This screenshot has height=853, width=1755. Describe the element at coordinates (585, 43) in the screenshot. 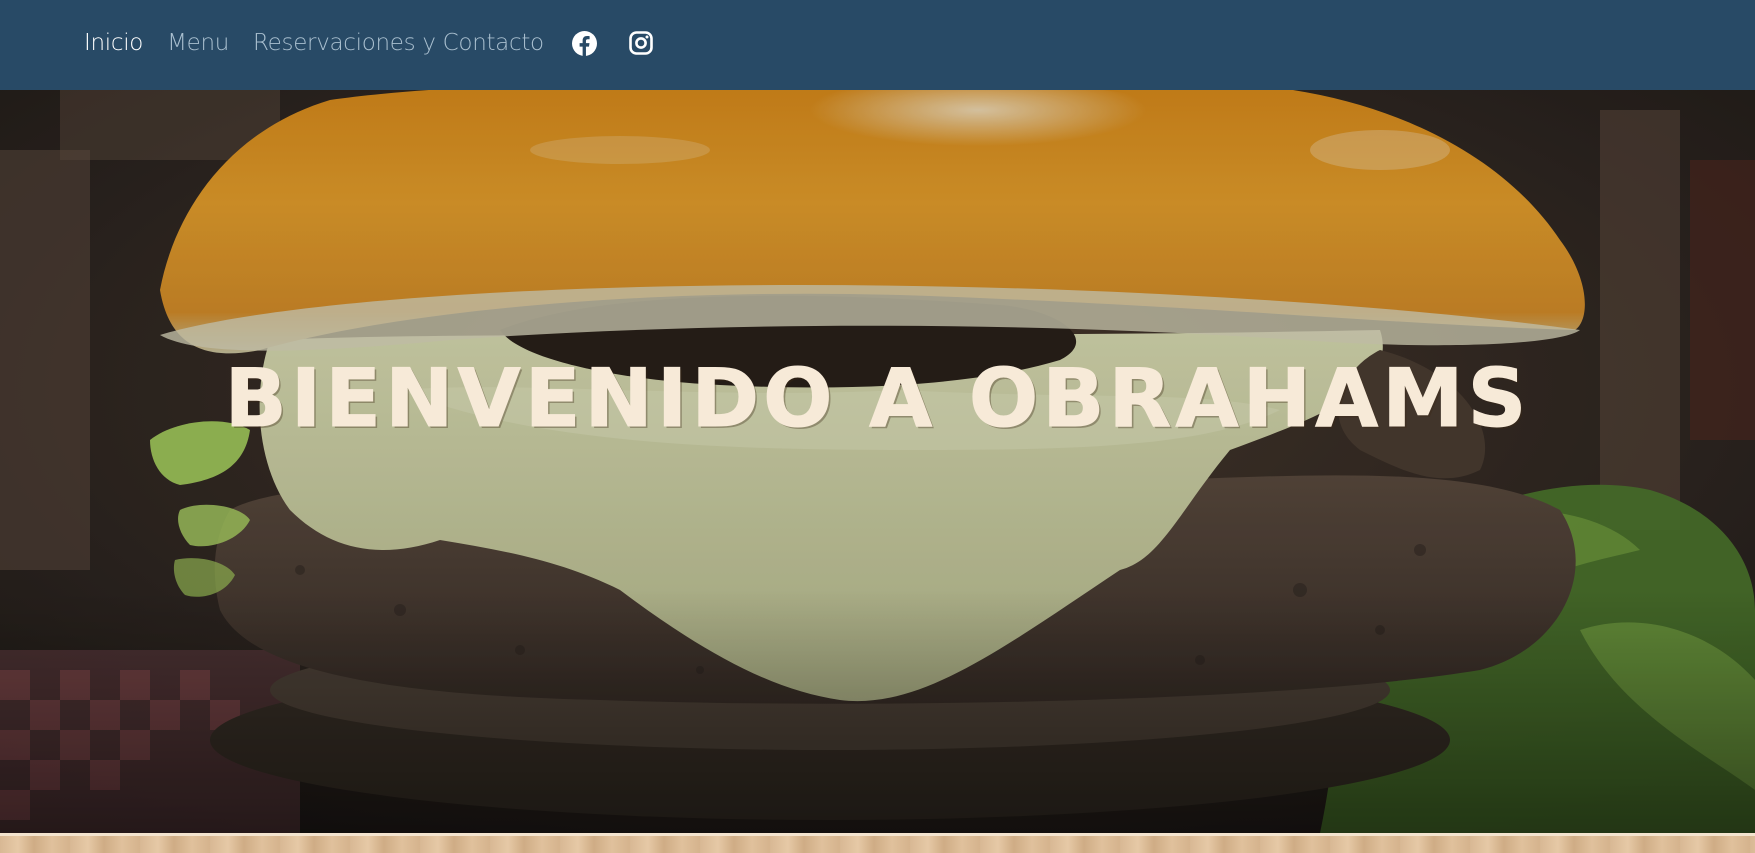

I see `facebook-icon` at that location.